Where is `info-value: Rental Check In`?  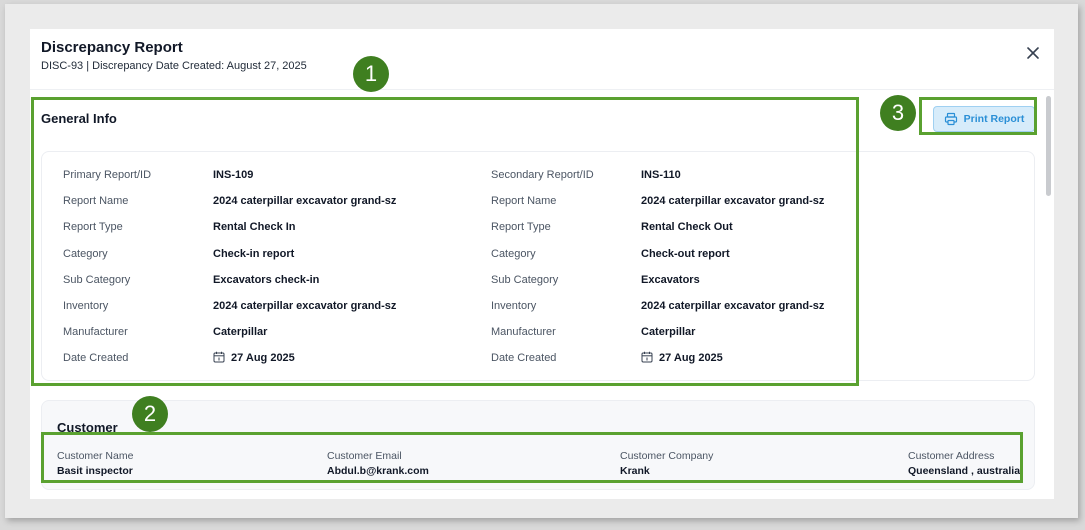
info-value: Rental Check In is located at coordinates (254, 227).